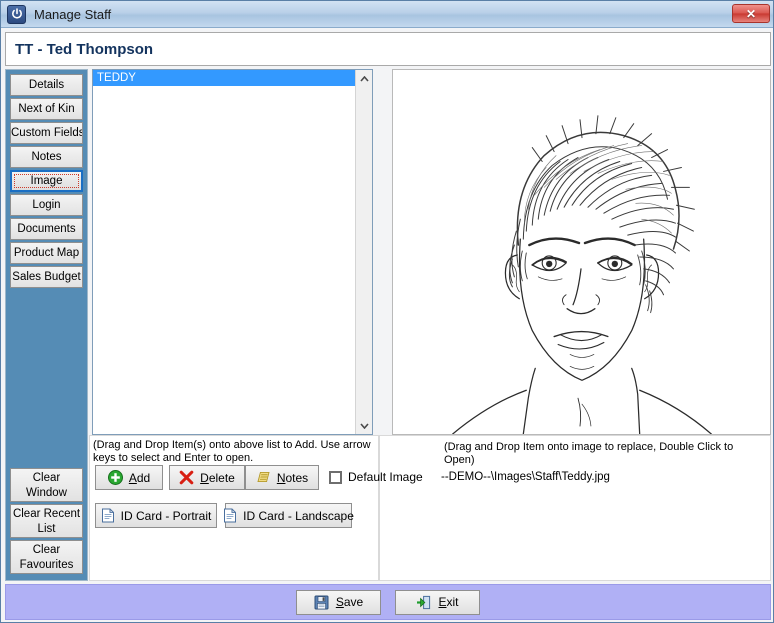 The height and width of the screenshot is (623, 774). I want to click on delete-button-label: Delete, so click(217, 477).